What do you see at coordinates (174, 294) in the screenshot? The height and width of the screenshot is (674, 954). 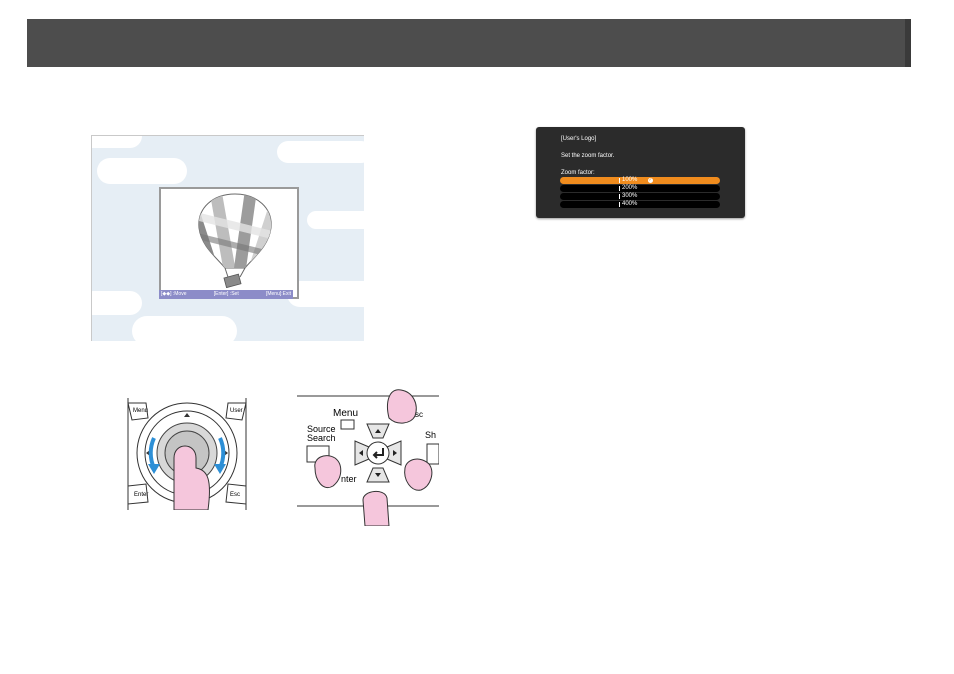 I see `hint-move: [◆◆] :Move` at bounding box center [174, 294].